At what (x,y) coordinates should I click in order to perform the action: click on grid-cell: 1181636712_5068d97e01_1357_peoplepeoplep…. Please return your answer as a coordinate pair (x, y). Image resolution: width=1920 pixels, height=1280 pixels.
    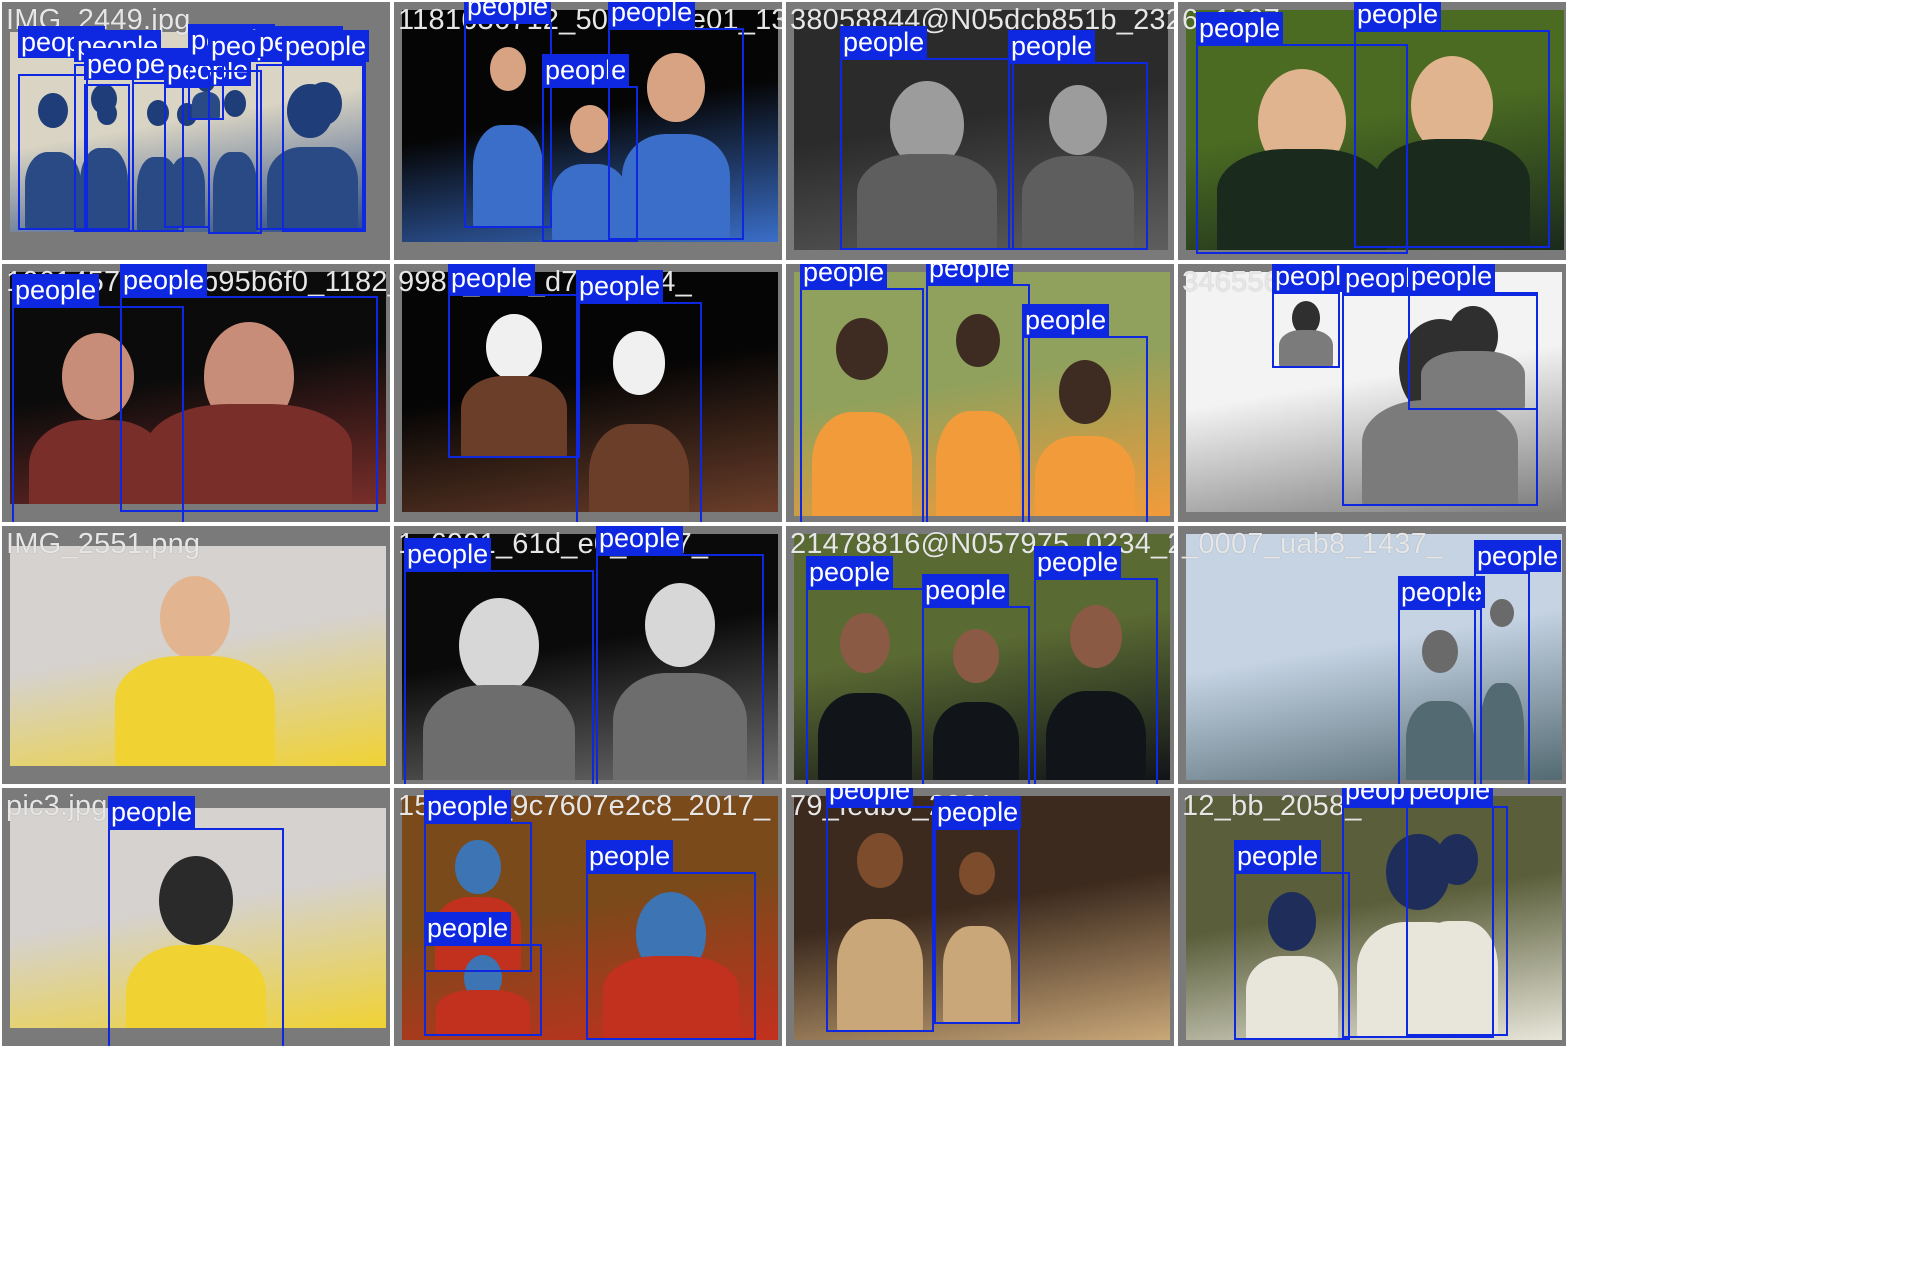
    Looking at the image, I should click on (588, 131).